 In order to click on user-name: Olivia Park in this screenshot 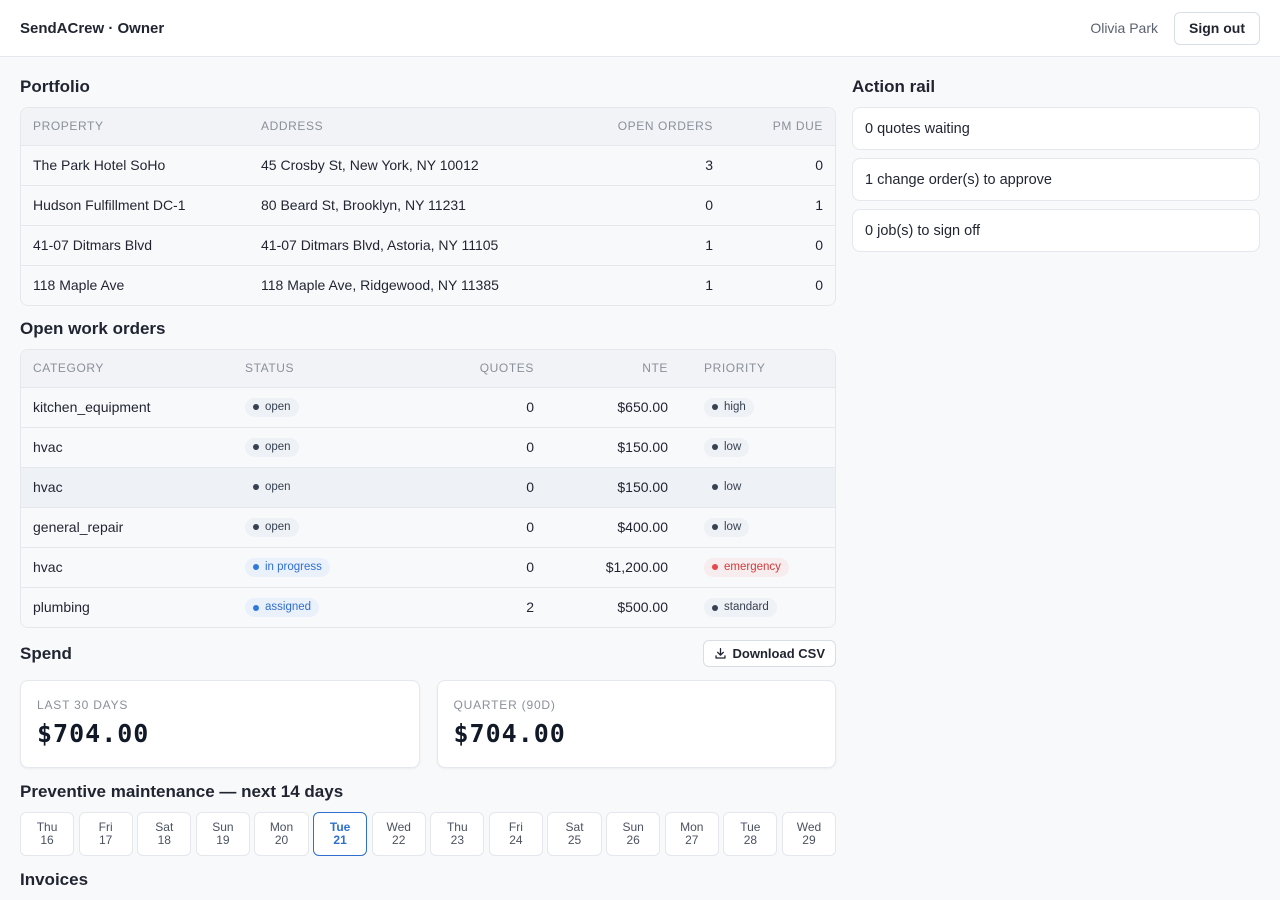, I will do `click(1124, 28)`.